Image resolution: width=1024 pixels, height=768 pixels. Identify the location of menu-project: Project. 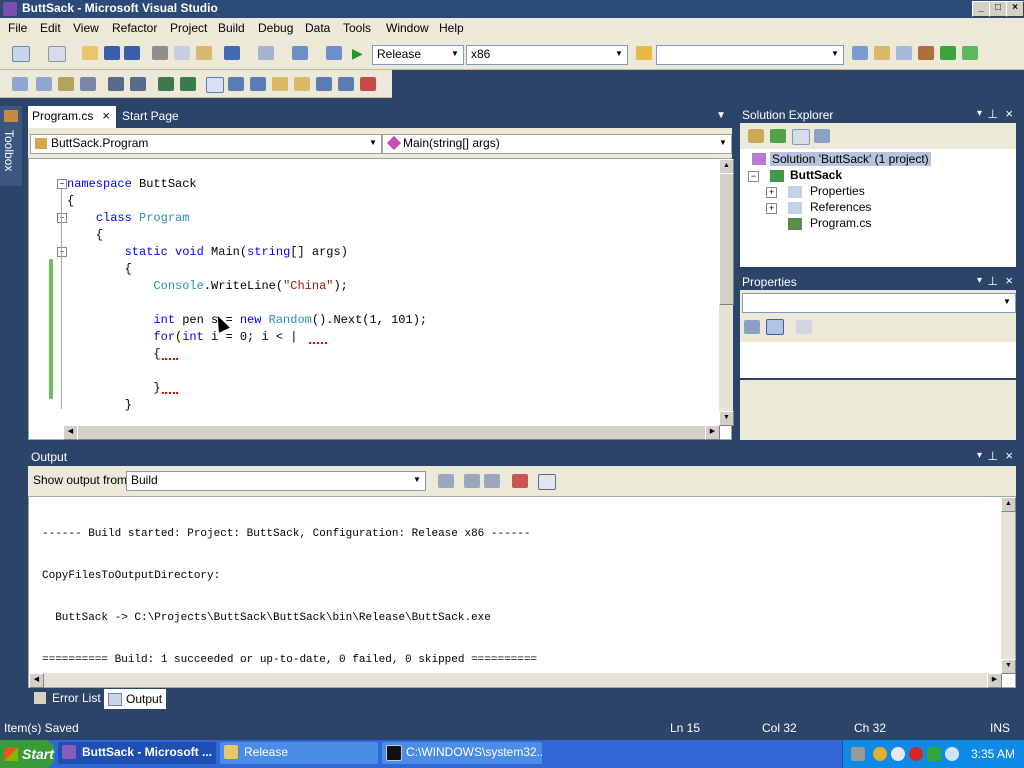
(188, 28).